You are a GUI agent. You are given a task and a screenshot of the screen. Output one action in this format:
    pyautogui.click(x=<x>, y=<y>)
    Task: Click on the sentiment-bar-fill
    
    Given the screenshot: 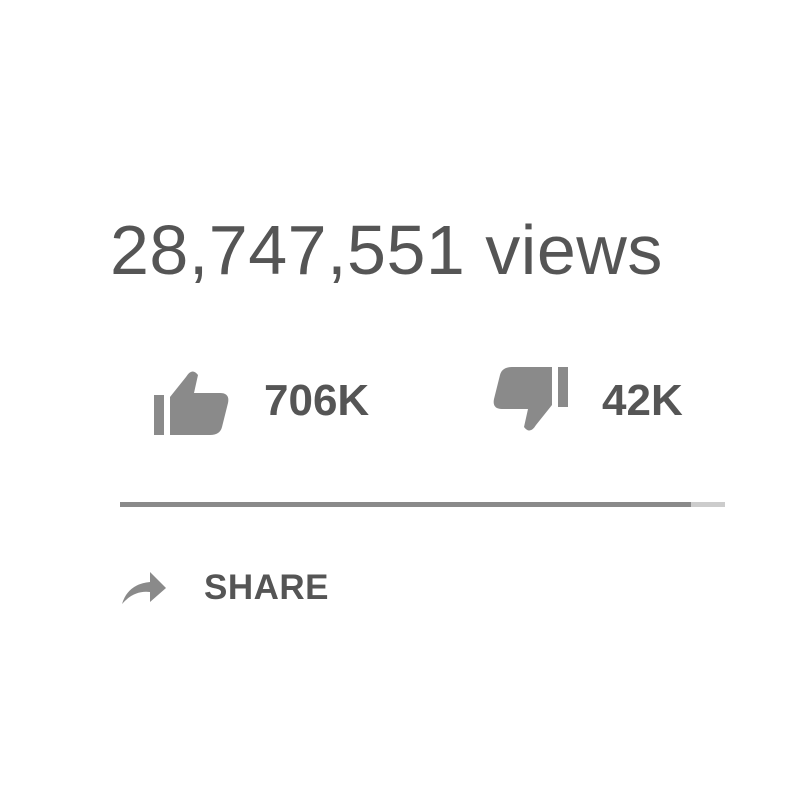 What is the action you would take?
    pyautogui.click(x=406, y=504)
    